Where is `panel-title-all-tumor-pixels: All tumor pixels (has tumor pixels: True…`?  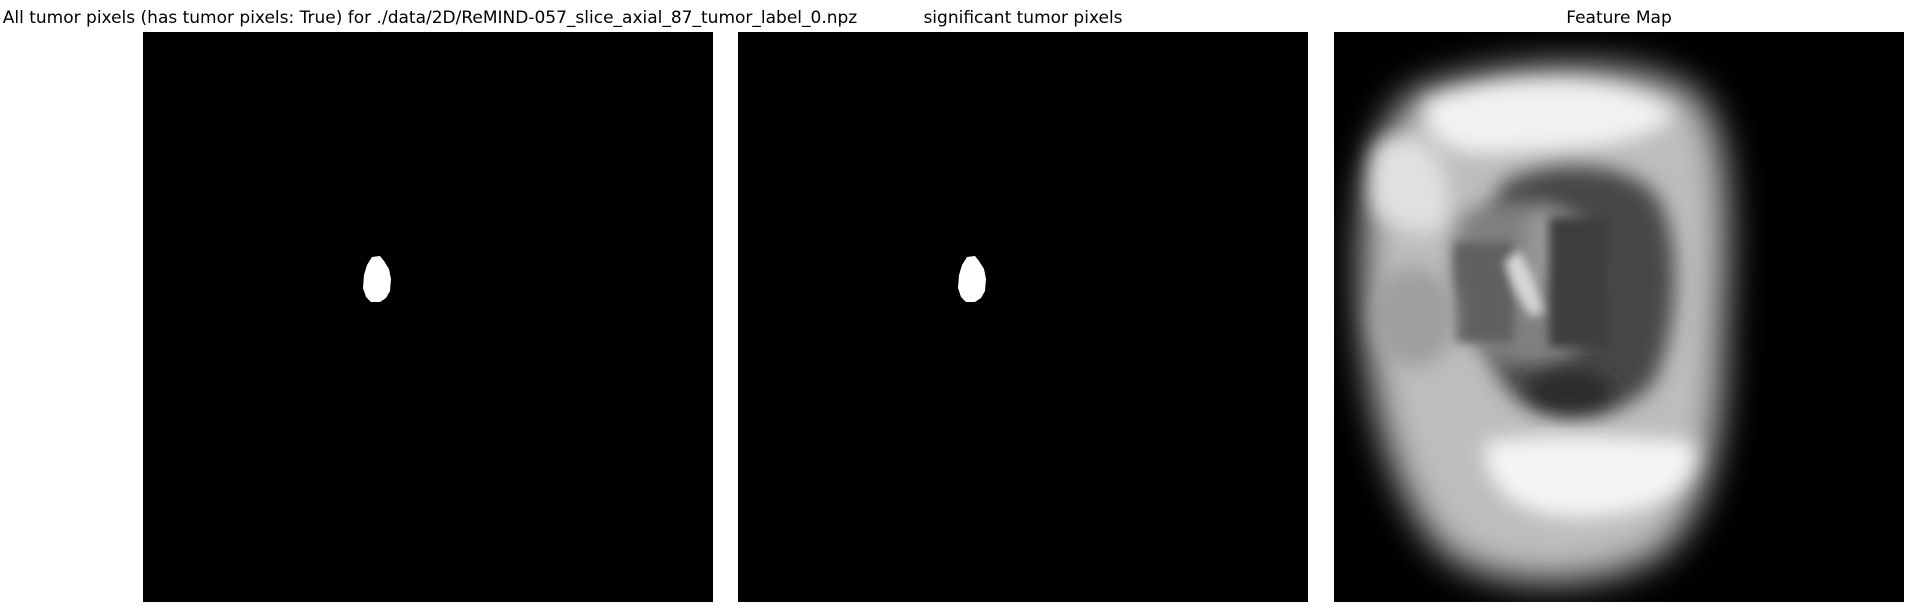
panel-title-all-tumor-pixels: All tumor pixels (has tumor pixels: True… is located at coordinates (430, 18).